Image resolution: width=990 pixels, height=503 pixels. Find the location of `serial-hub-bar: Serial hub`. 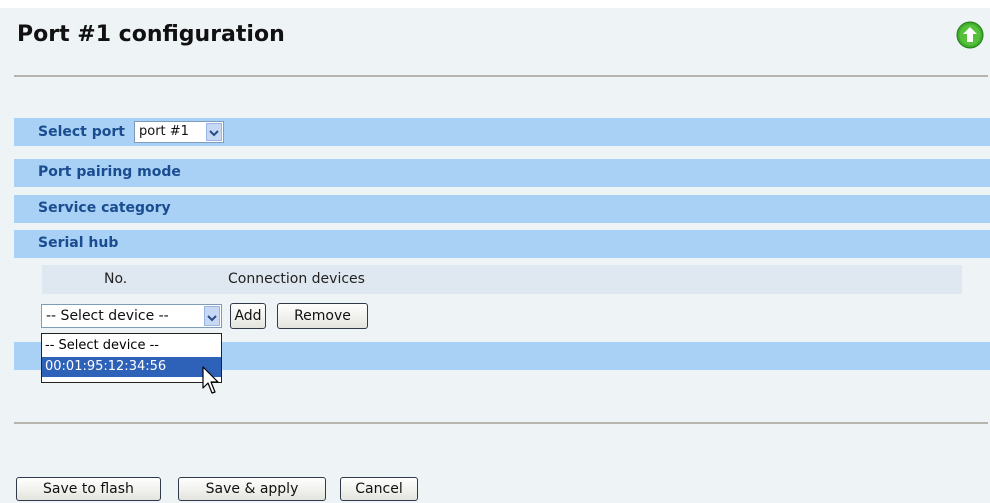

serial-hub-bar: Serial hub is located at coordinates (502, 244).